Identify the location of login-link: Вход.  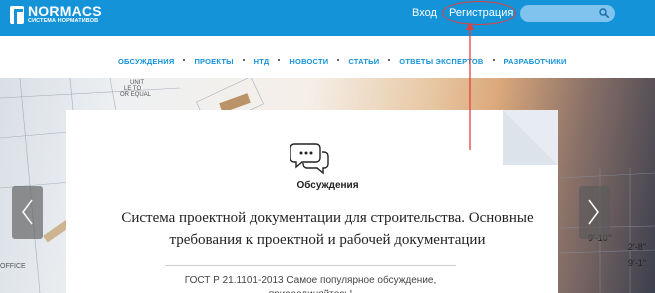
(424, 13).